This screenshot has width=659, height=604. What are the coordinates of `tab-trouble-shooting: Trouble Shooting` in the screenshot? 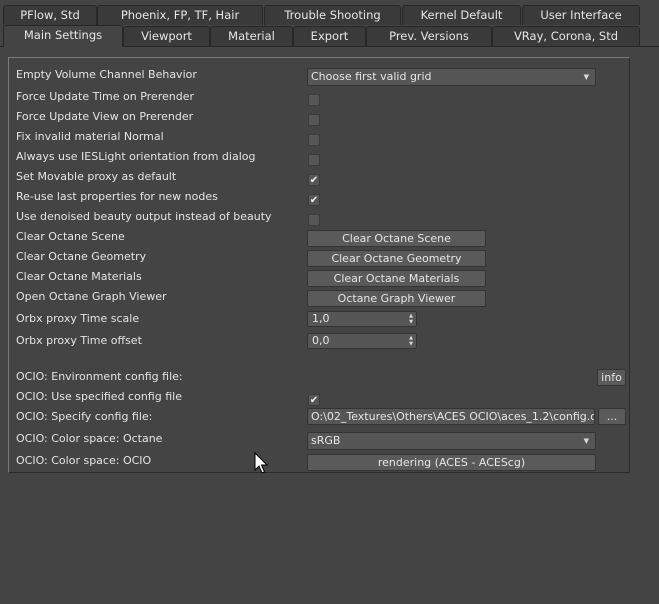 It's located at (332, 15).